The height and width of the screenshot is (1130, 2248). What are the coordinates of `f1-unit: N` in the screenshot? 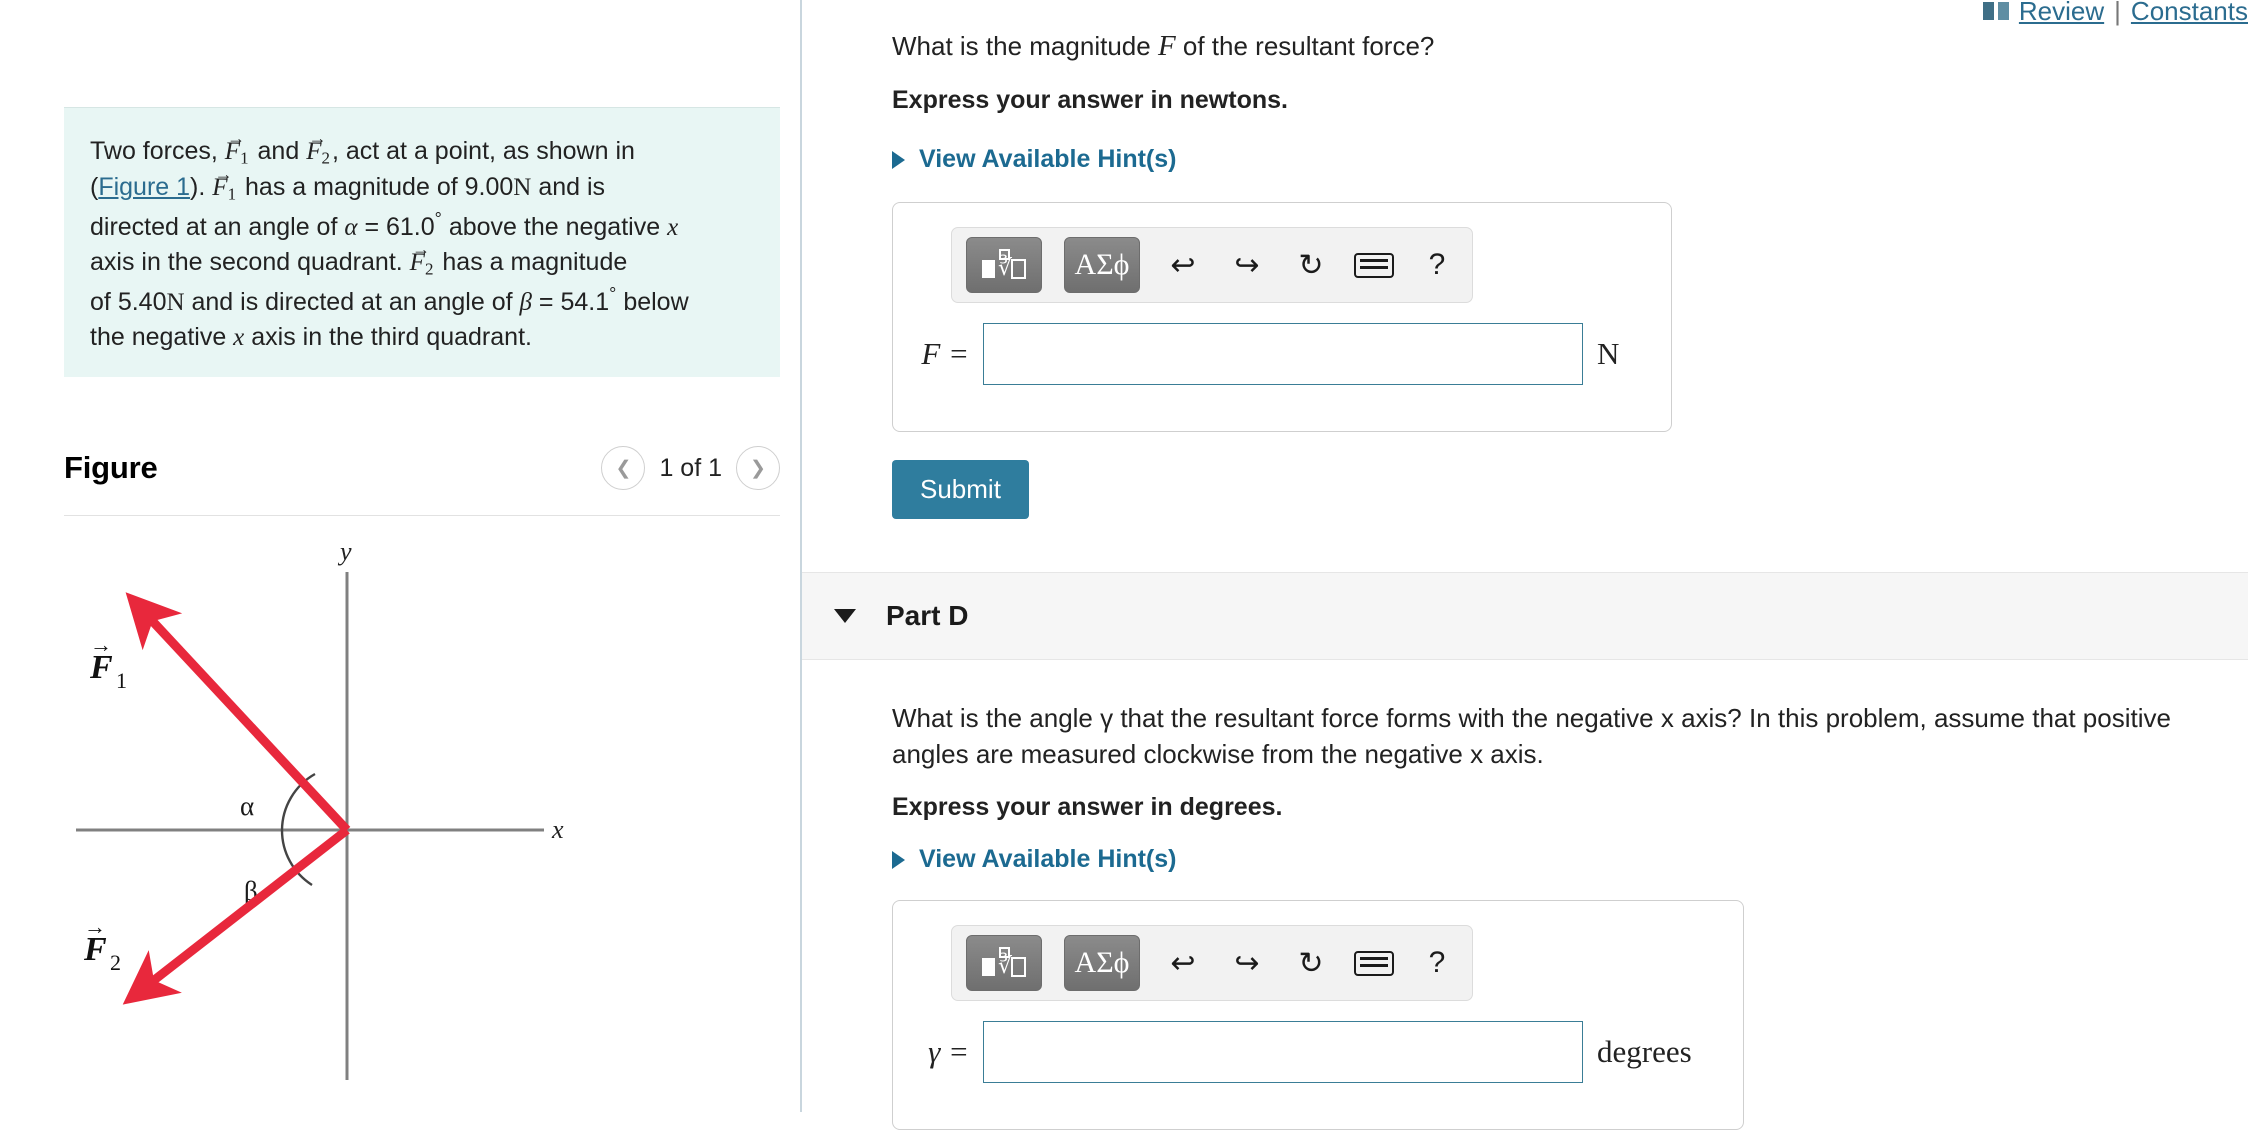 It's located at (522, 188).